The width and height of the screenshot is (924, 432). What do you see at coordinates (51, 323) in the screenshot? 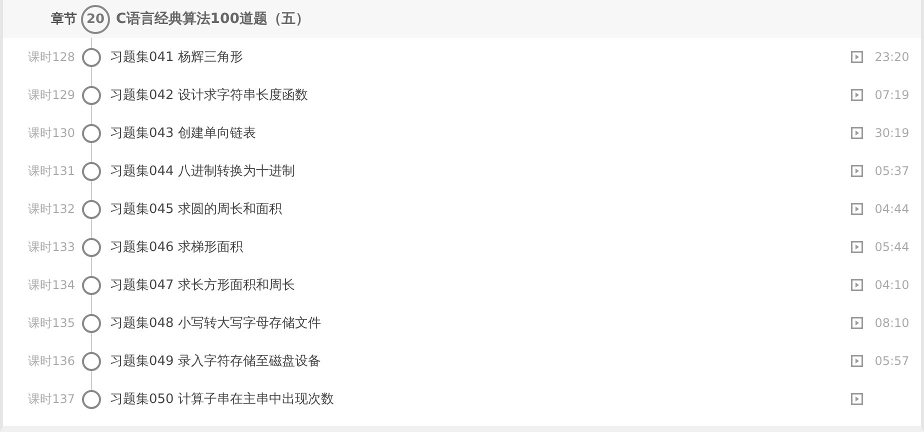
I see `lesson-number: 课时135` at bounding box center [51, 323].